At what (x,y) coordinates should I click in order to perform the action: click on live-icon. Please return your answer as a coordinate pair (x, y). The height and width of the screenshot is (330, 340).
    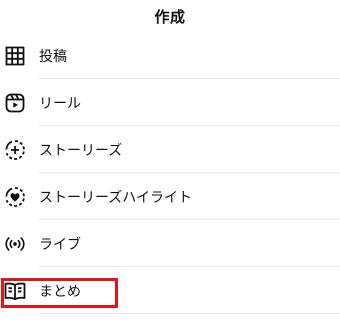
    Looking at the image, I should click on (15, 244).